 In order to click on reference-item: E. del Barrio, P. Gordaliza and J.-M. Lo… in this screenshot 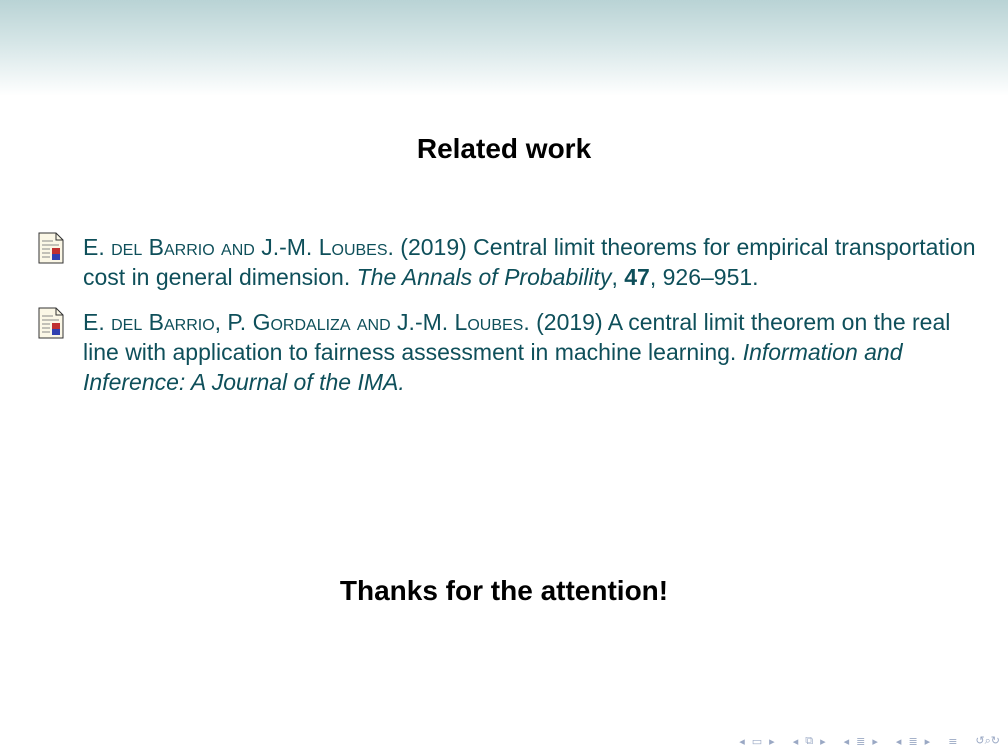, I will do `click(513, 352)`.